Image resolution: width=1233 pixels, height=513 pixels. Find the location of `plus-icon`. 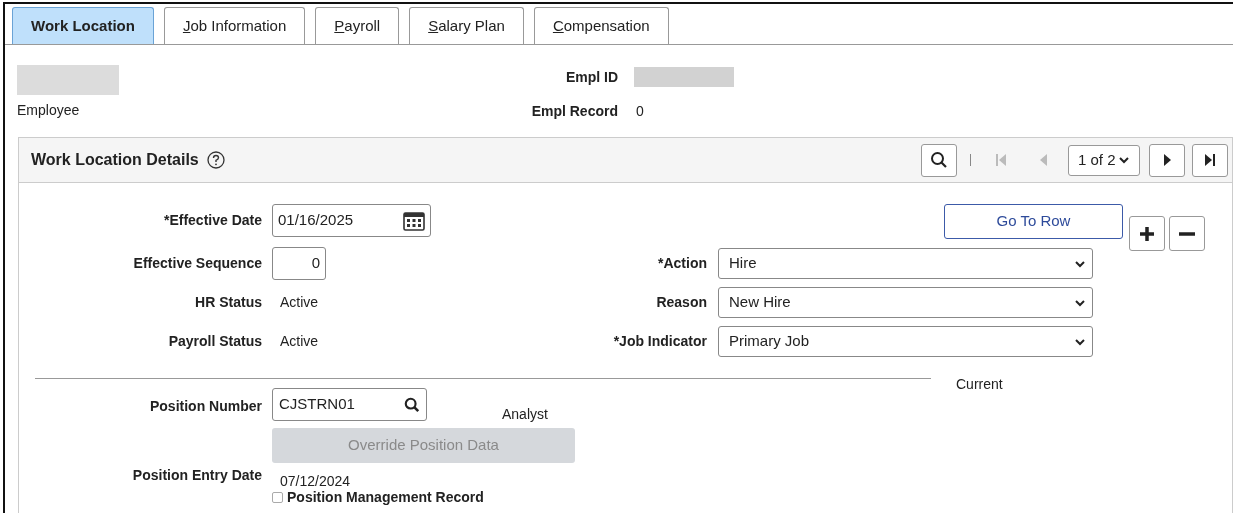

plus-icon is located at coordinates (1147, 233).